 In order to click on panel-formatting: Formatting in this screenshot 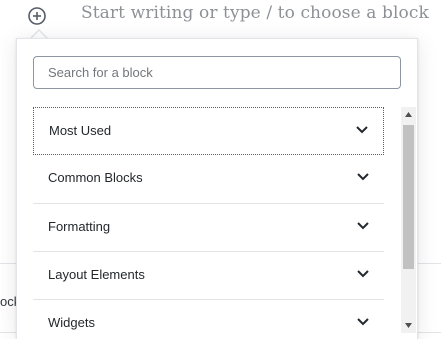, I will do `click(208, 227)`.